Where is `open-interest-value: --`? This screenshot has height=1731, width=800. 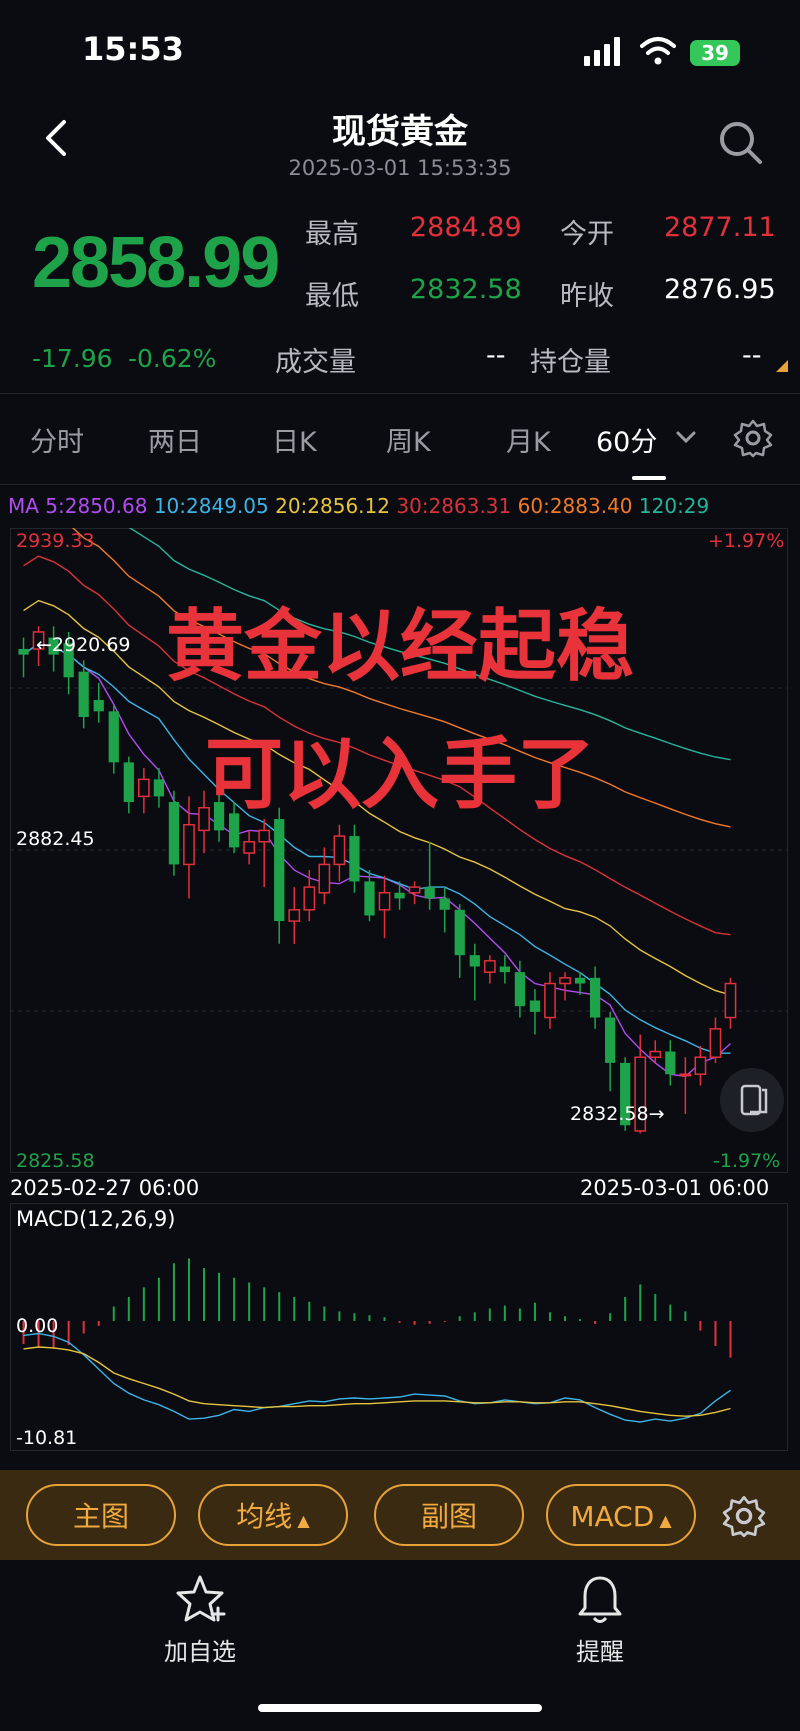
open-interest-value: -- is located at coordinates (752, 355).